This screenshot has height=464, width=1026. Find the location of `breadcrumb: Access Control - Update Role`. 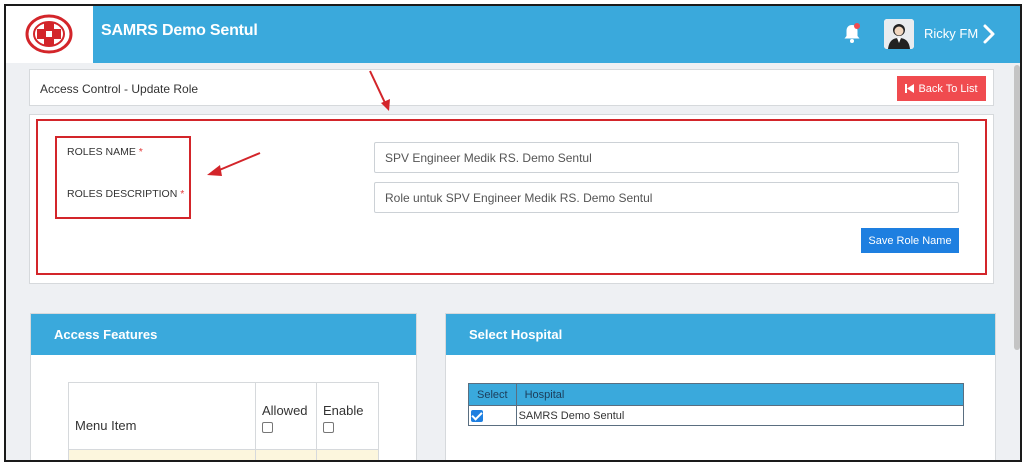

breadcrumb: Access Control - Update Role is located at coordinates (119, 89).